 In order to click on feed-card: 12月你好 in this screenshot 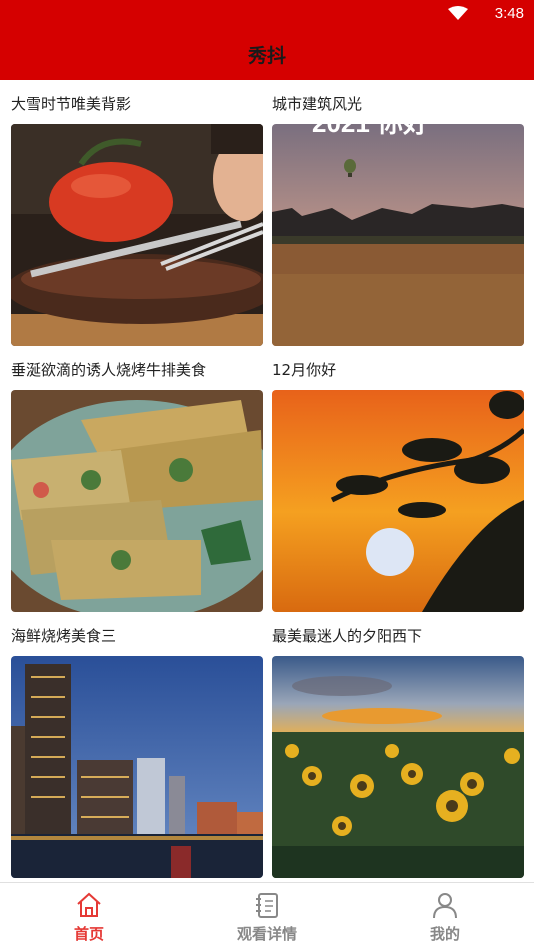, I will do `click(398, 479)`.